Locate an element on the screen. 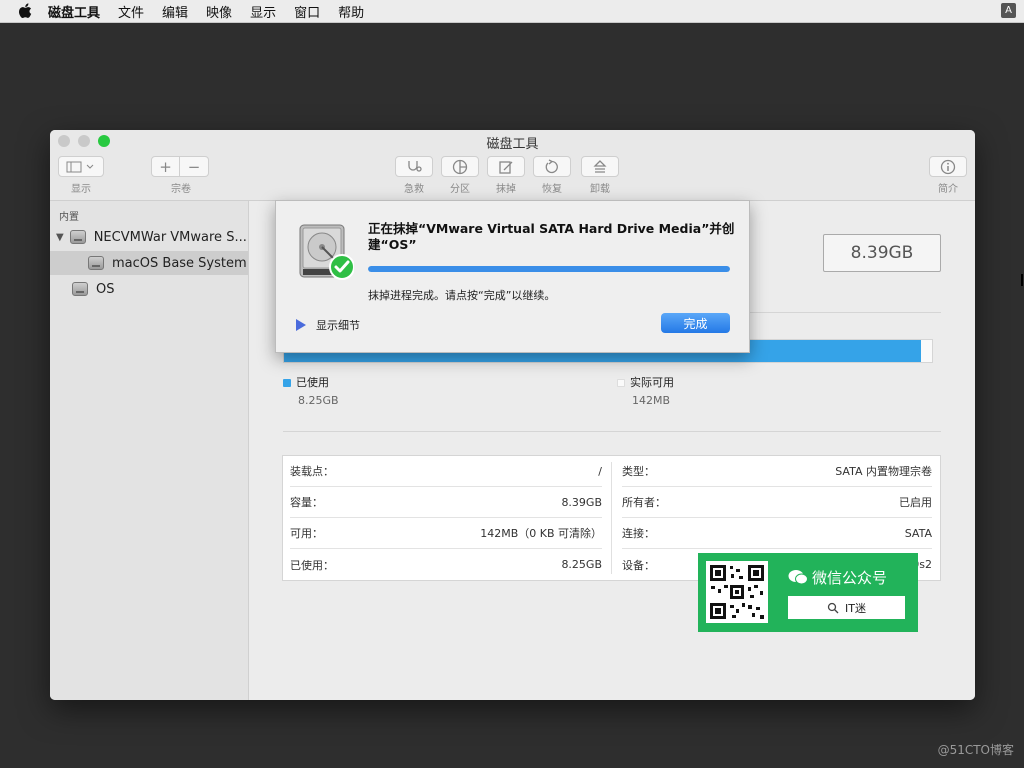 The image size is (1024, 768). wechat-search-text: IT迷 is located at coordinates (855, 608).